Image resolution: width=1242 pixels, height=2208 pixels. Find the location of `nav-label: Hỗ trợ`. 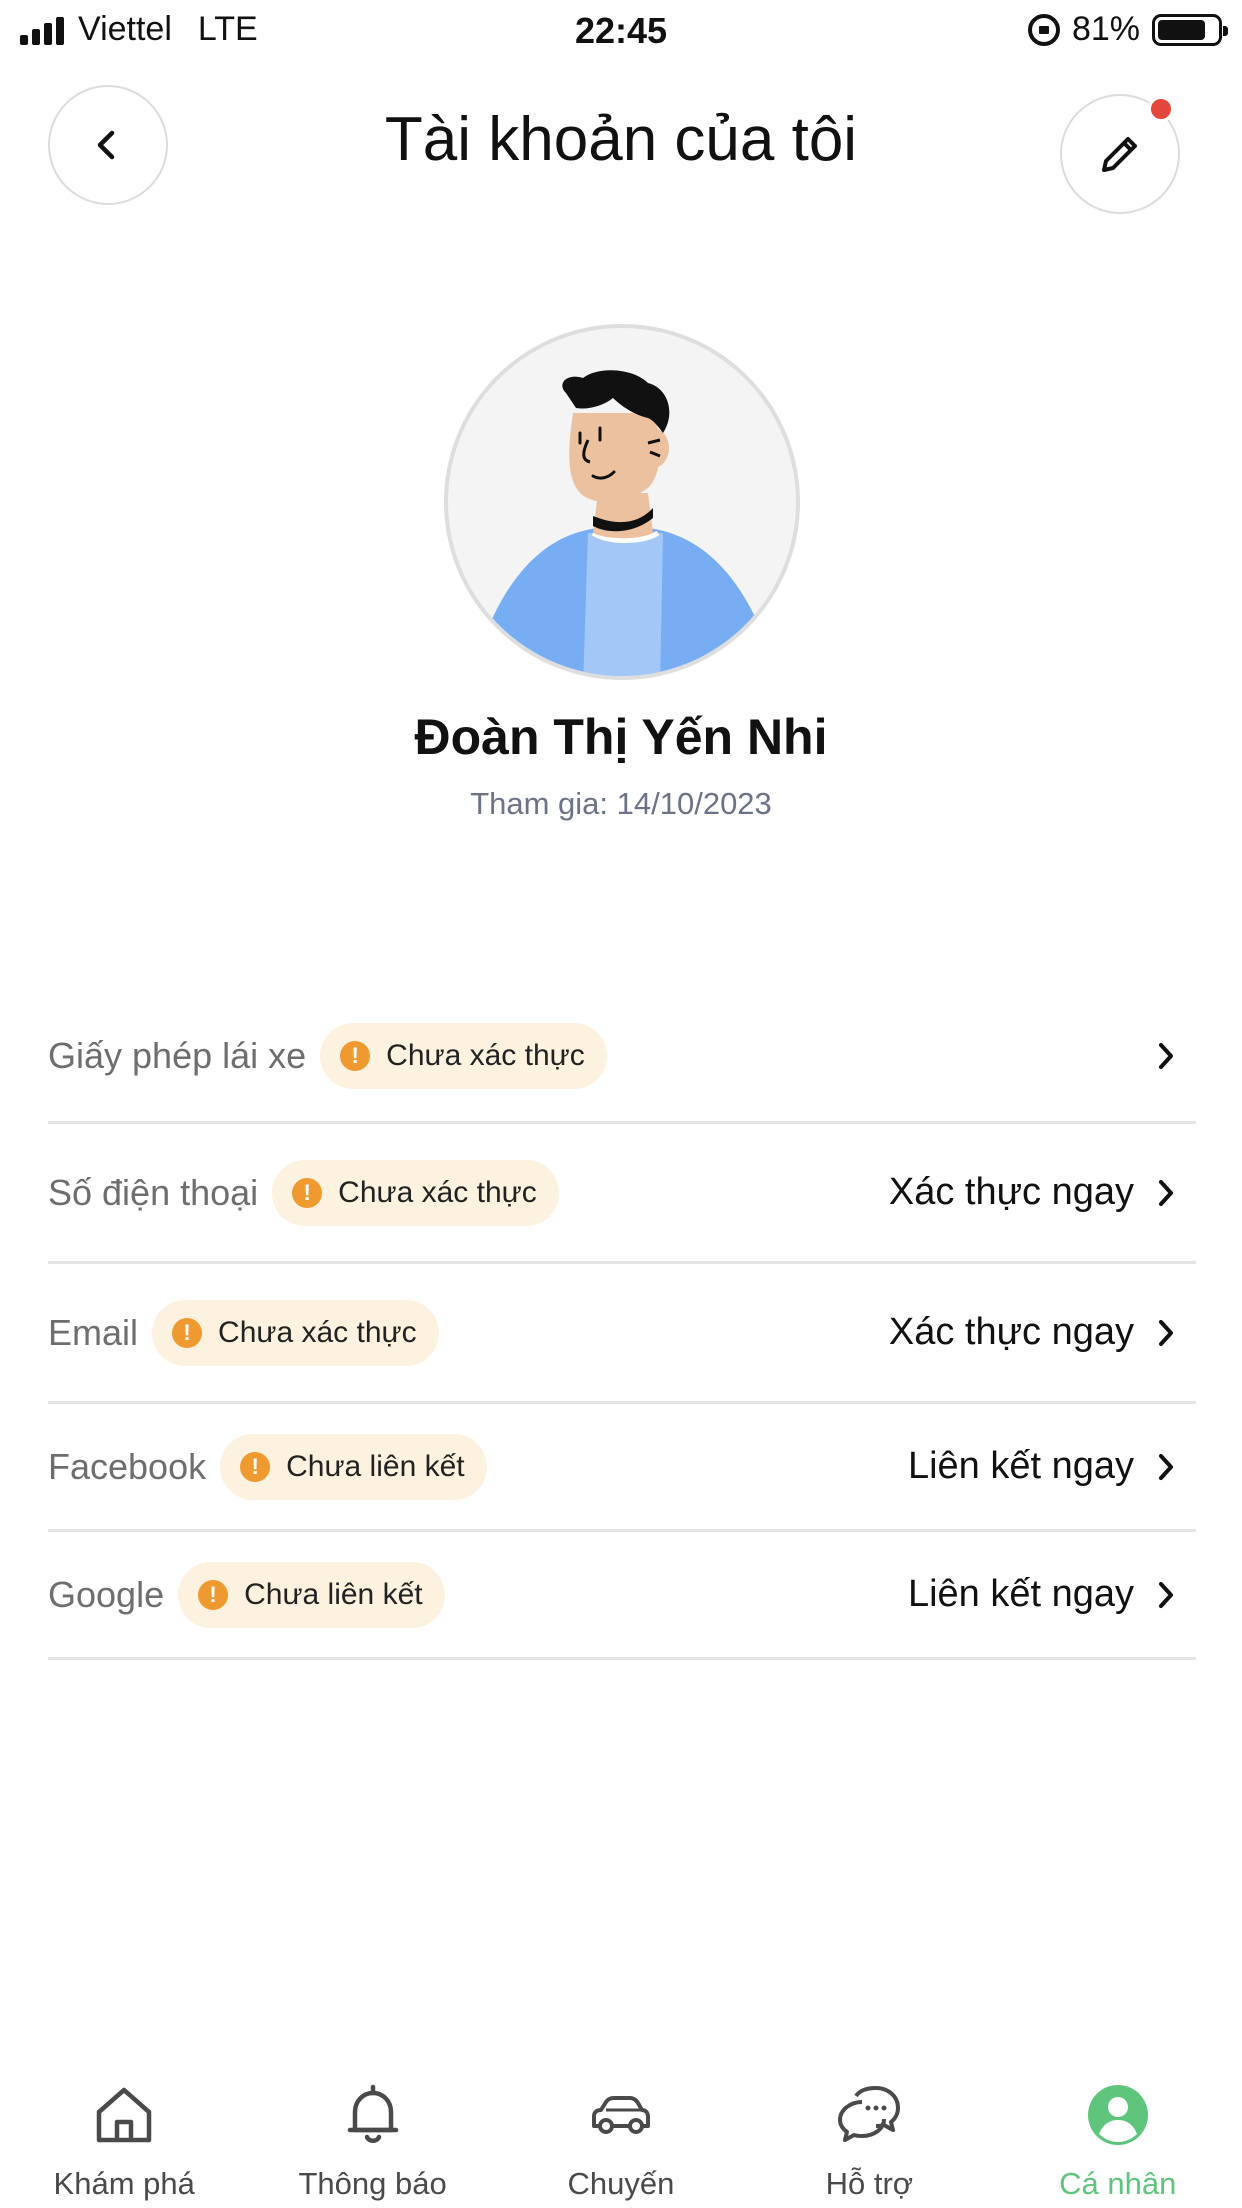

nav-label: Hỗ trợ is located at coordinates (869, 2183).